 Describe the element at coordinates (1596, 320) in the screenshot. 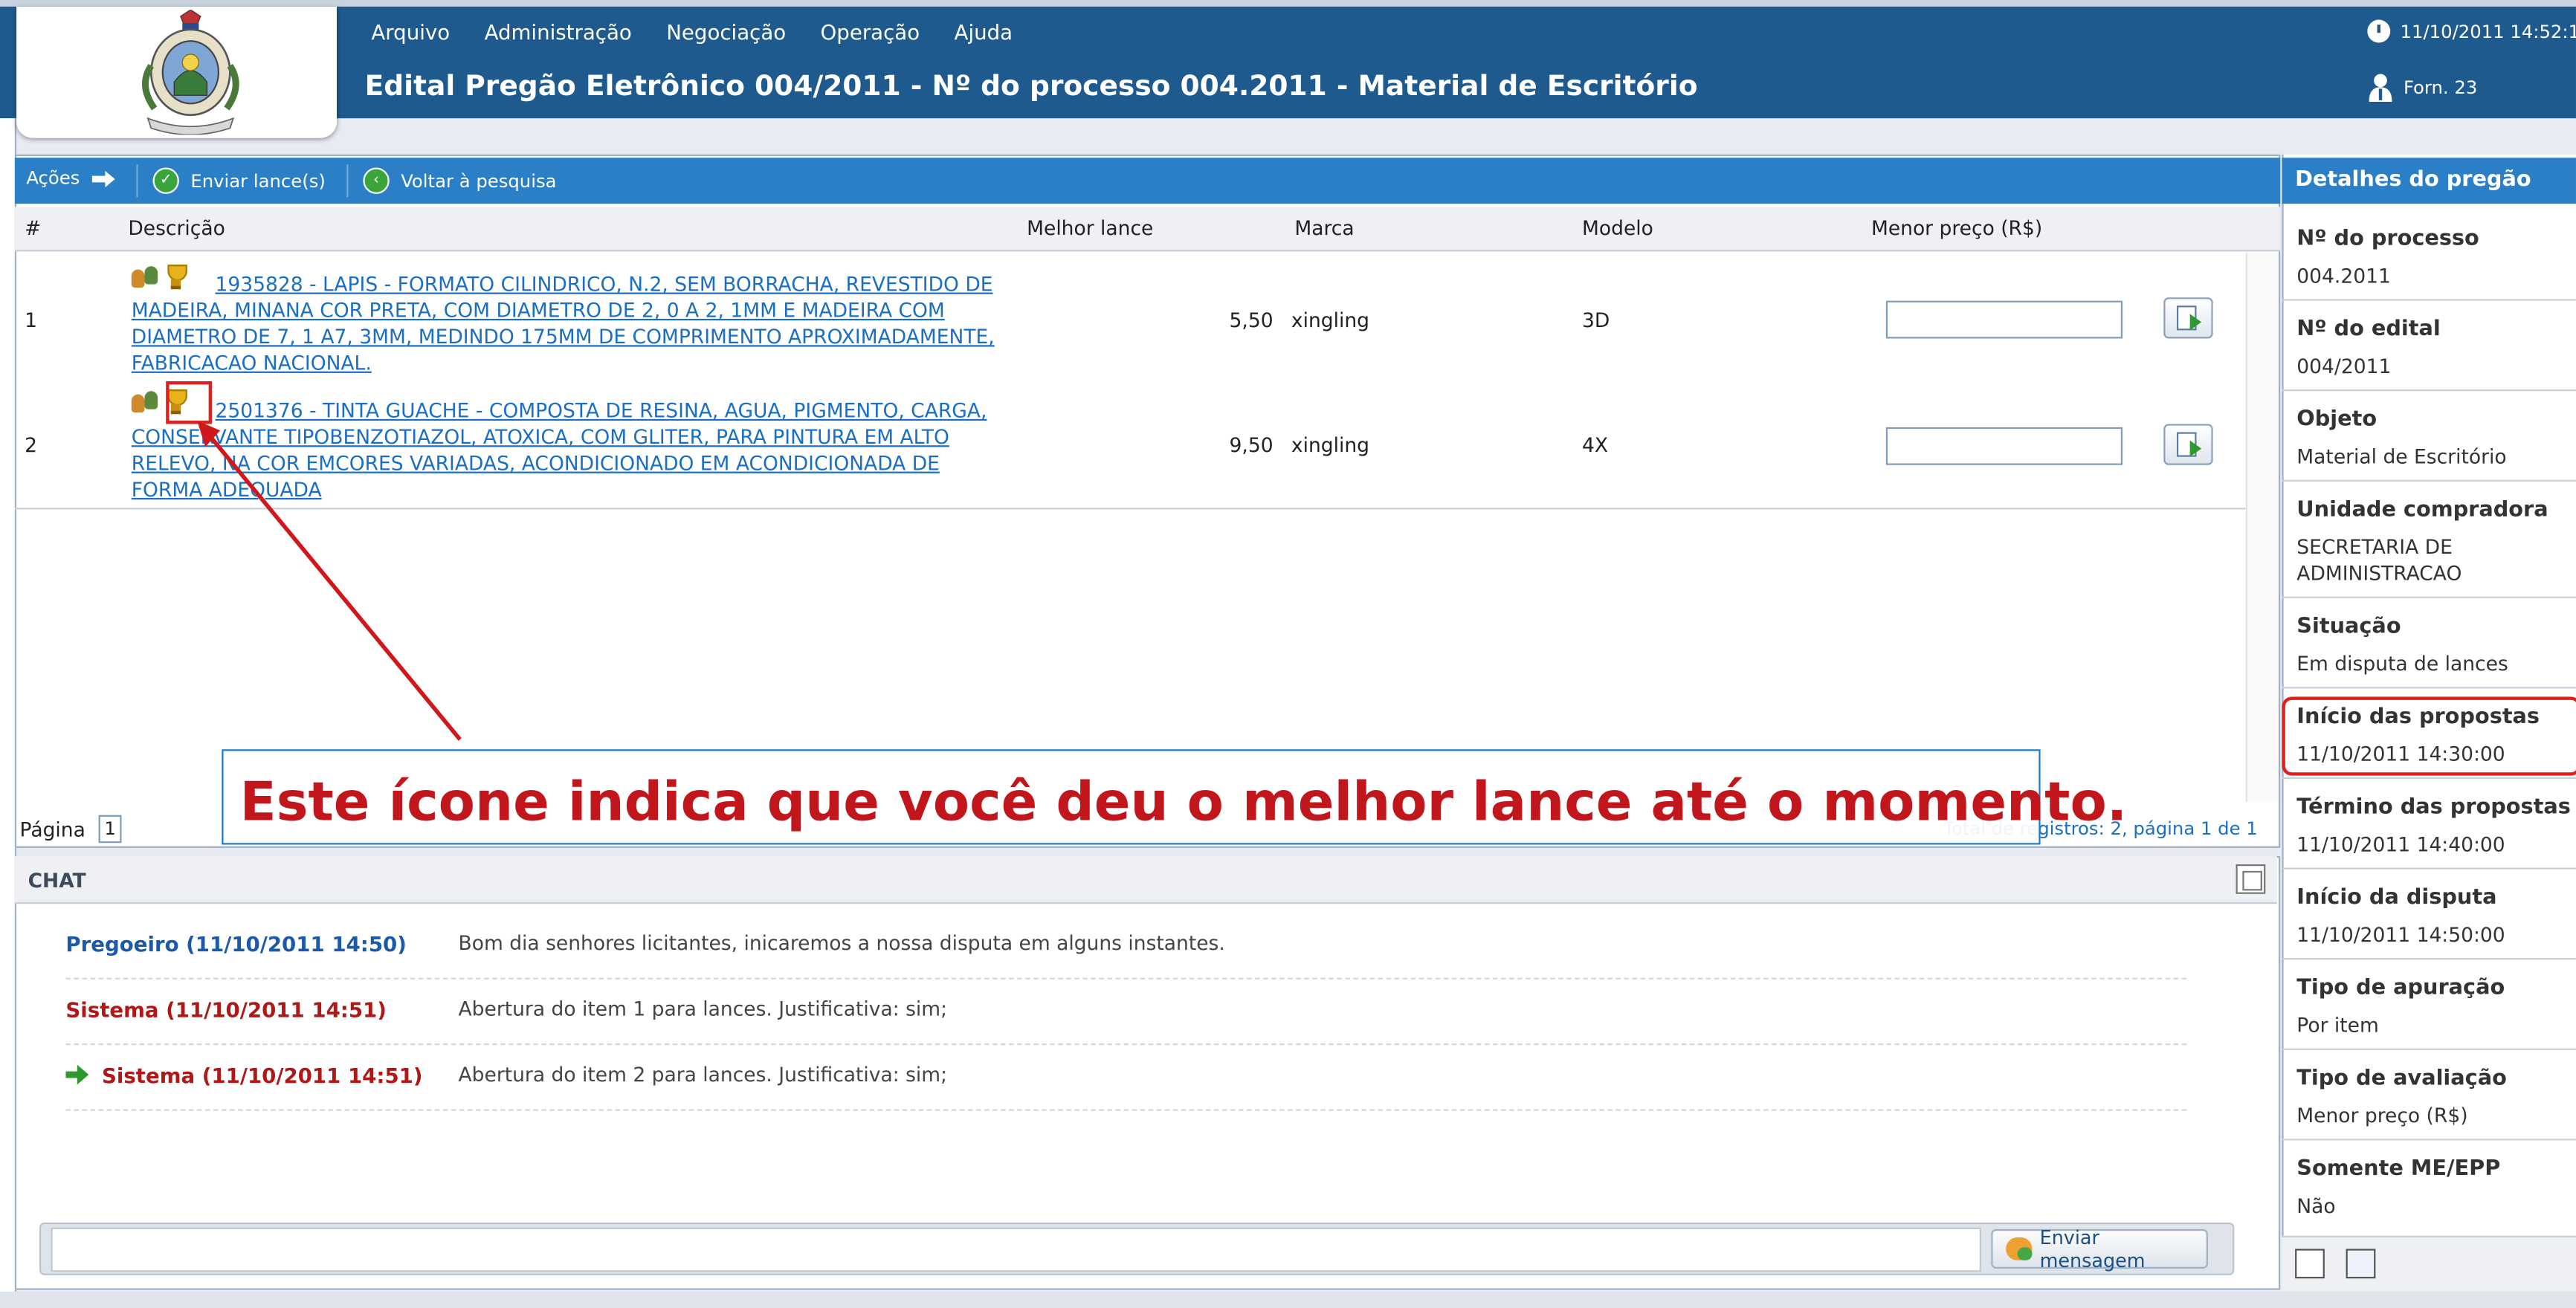

I see `model-value: 3D` at that location.